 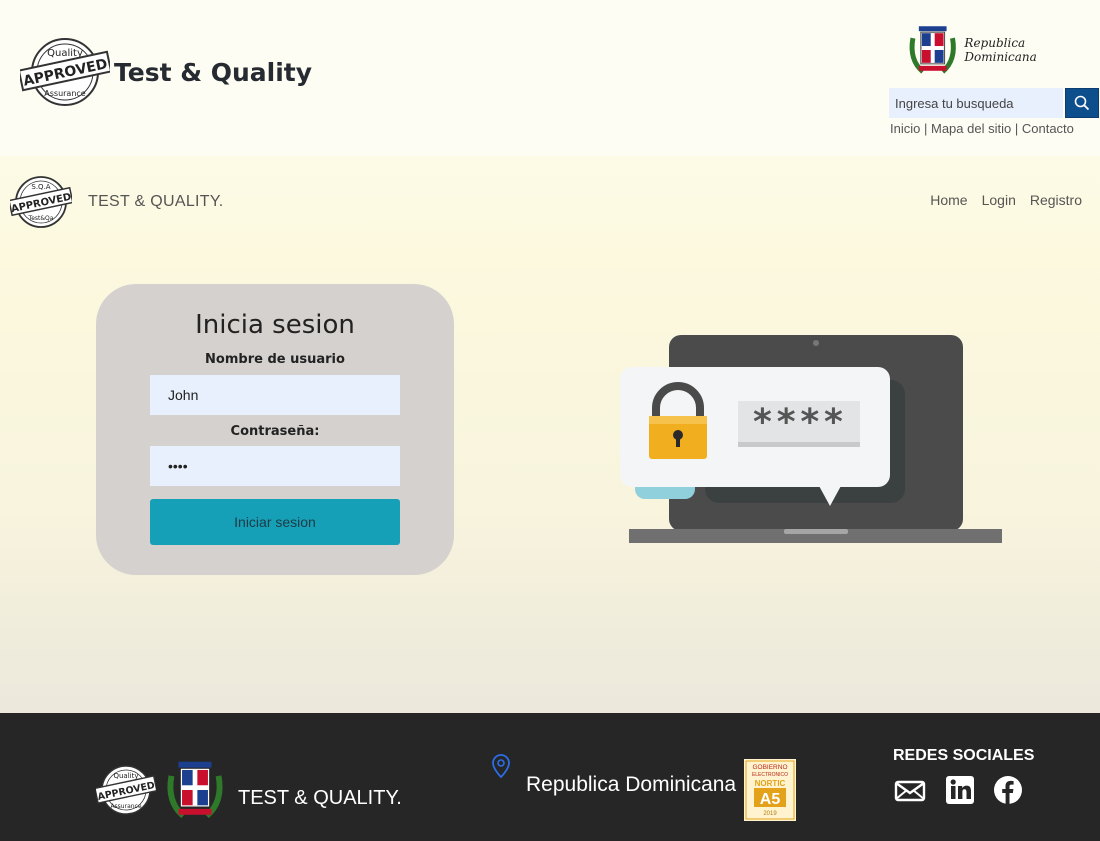 What do you see at coordinates (195, 790) in the screenshot?
I see `footer-coat-of-arms-icon` at bounding box center [195, 790].